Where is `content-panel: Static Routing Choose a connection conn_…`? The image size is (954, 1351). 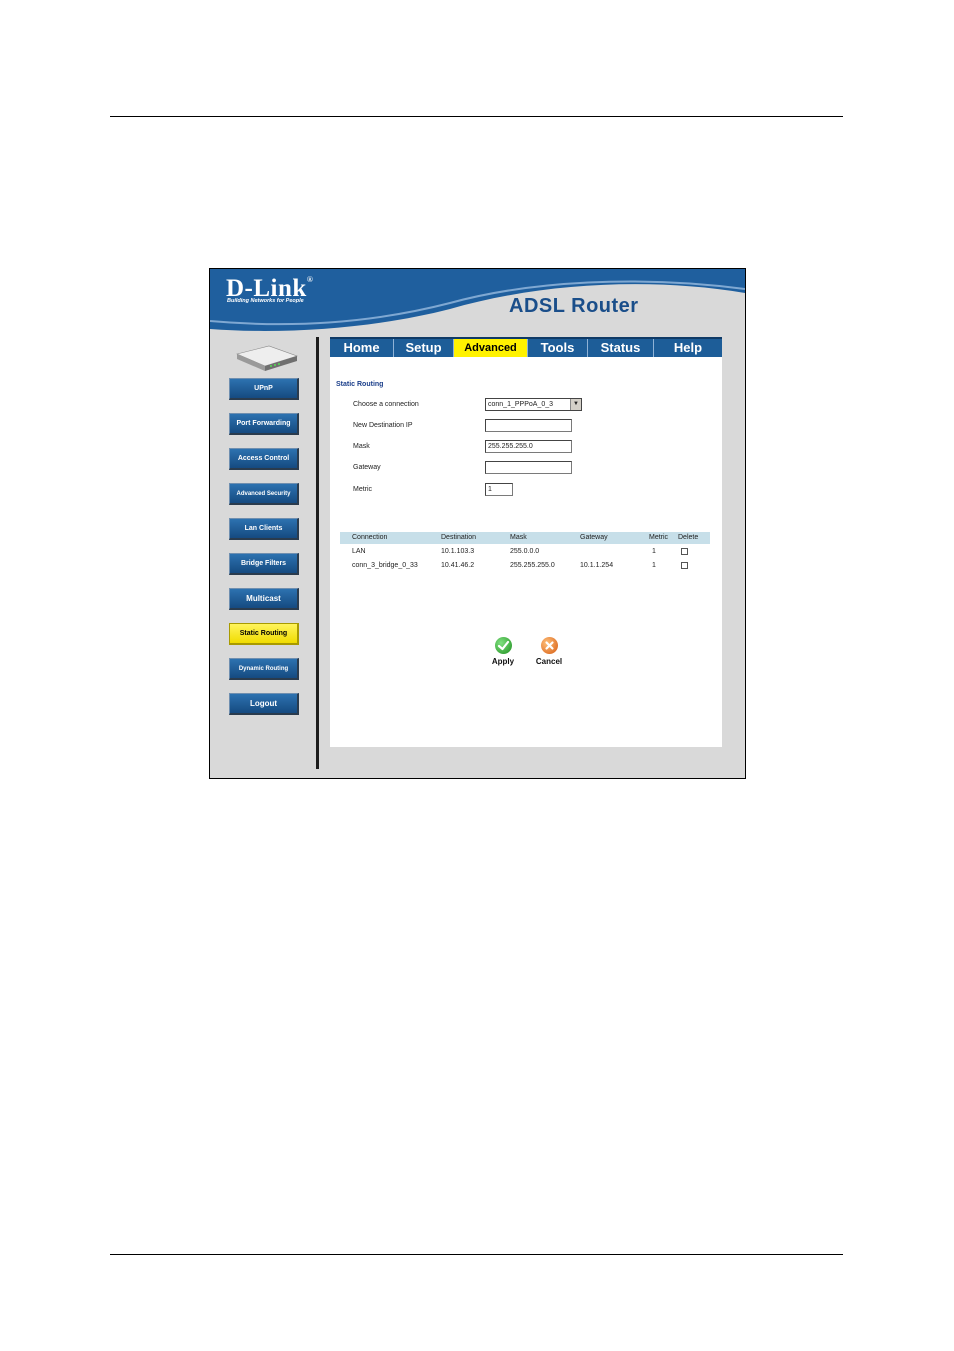
content-panel: Static Routing Choose a connection conn_… is located at coordinates (526, 552).